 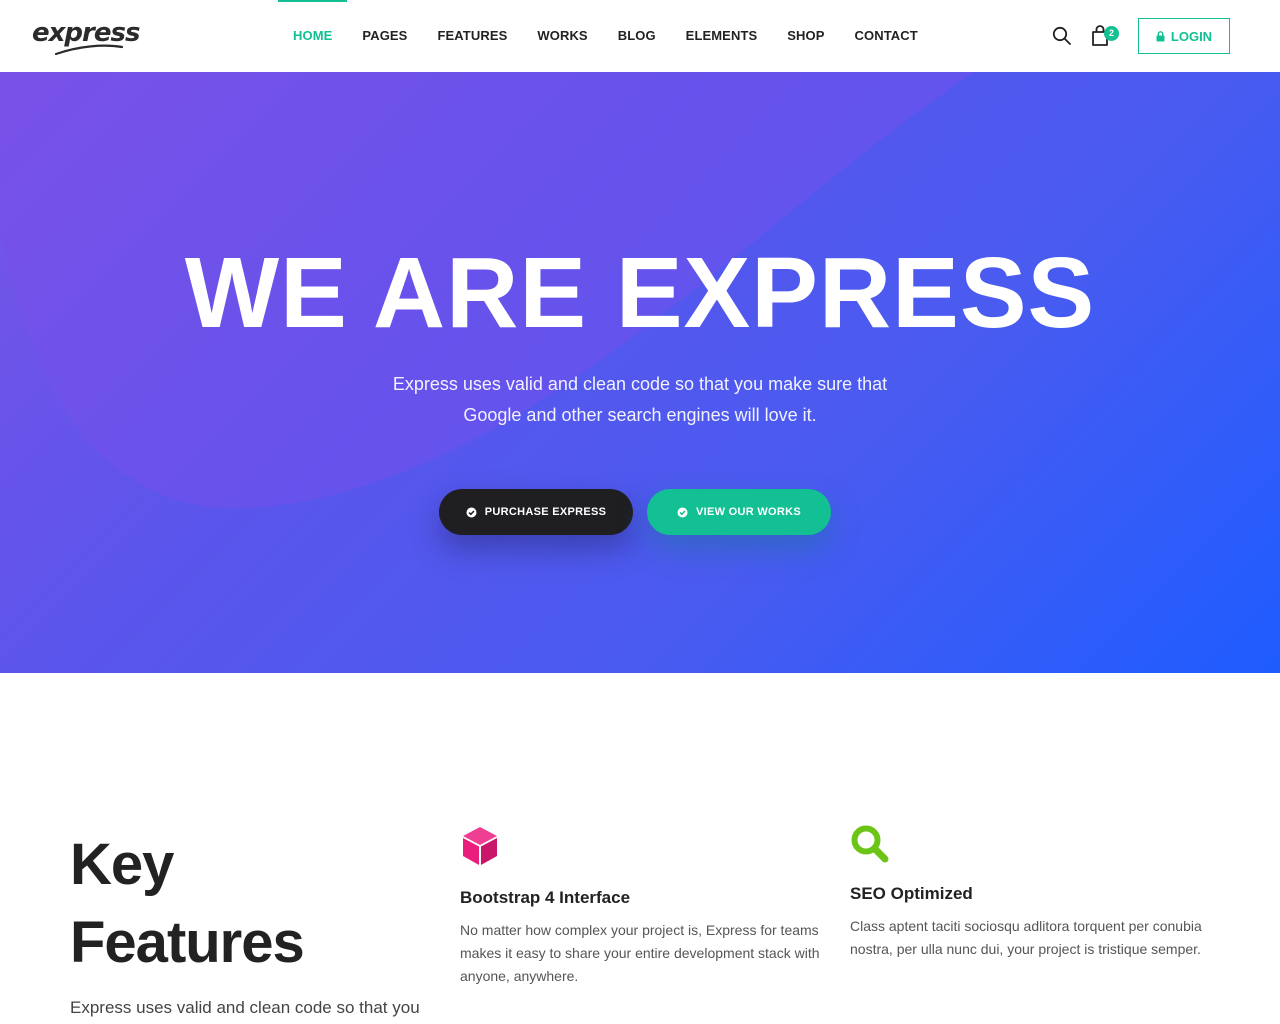 I want to click on feature-title: Bootstrap 4 Interface, so click(x=545, y=897).